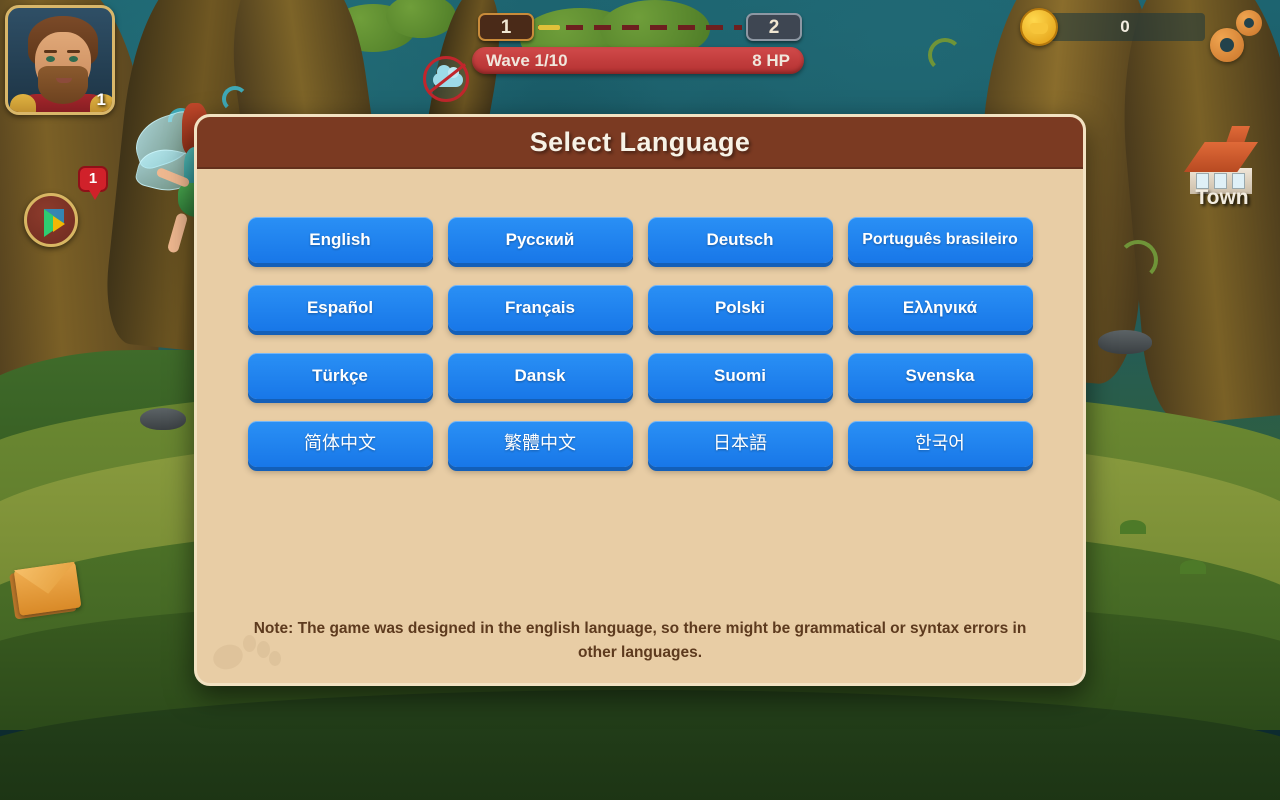 This screenshot has width=1280, height=800. I want to click on background-hill, so click(640, 745).